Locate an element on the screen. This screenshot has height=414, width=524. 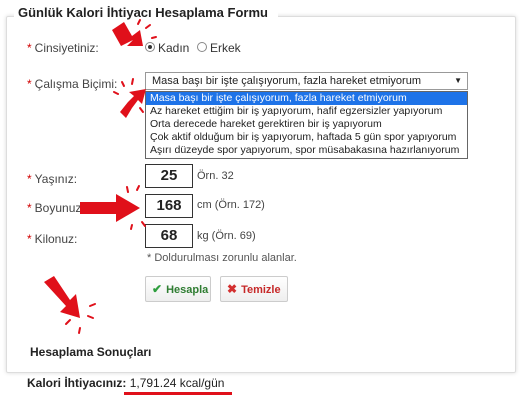
height-hint: cm (Örn. 172) is located at coordinates (231, 205).